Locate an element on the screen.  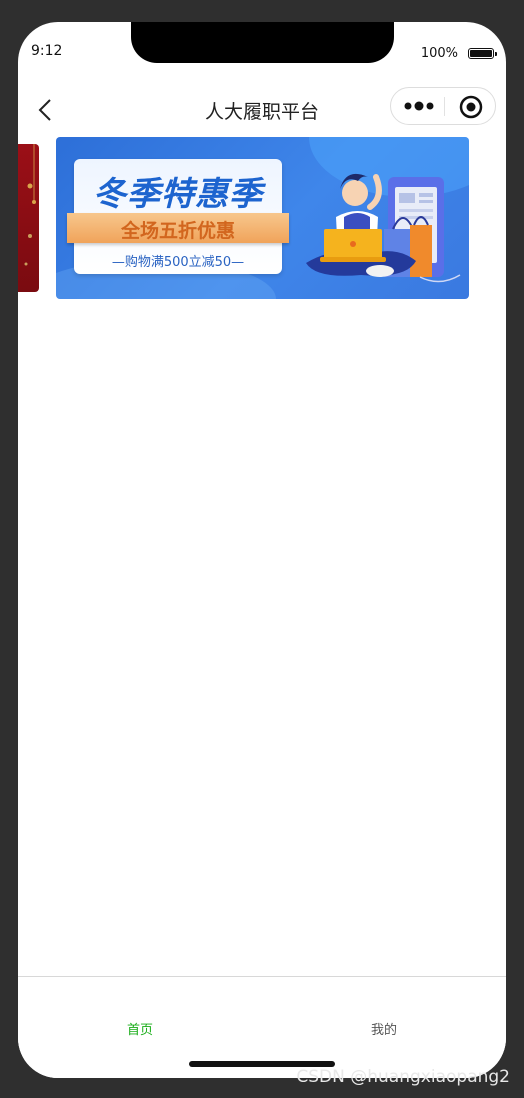
promo-ribbon: 全场五折优惠 is located at coordinates (178, 228).